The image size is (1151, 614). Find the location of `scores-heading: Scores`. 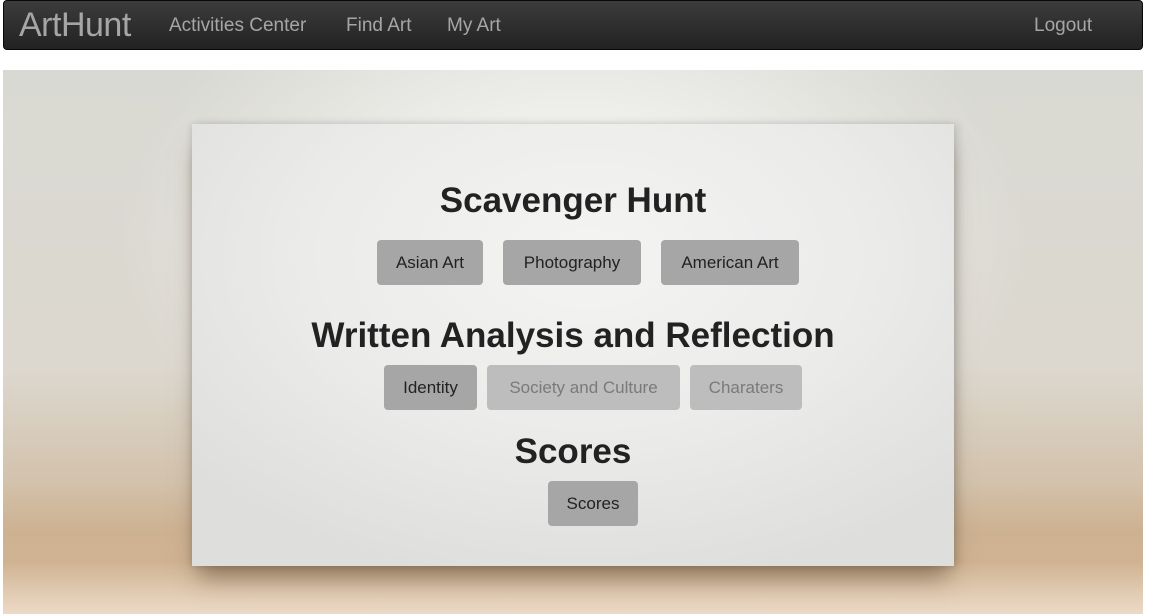

scores-heading: Scores is located at coordinates (573, 451).